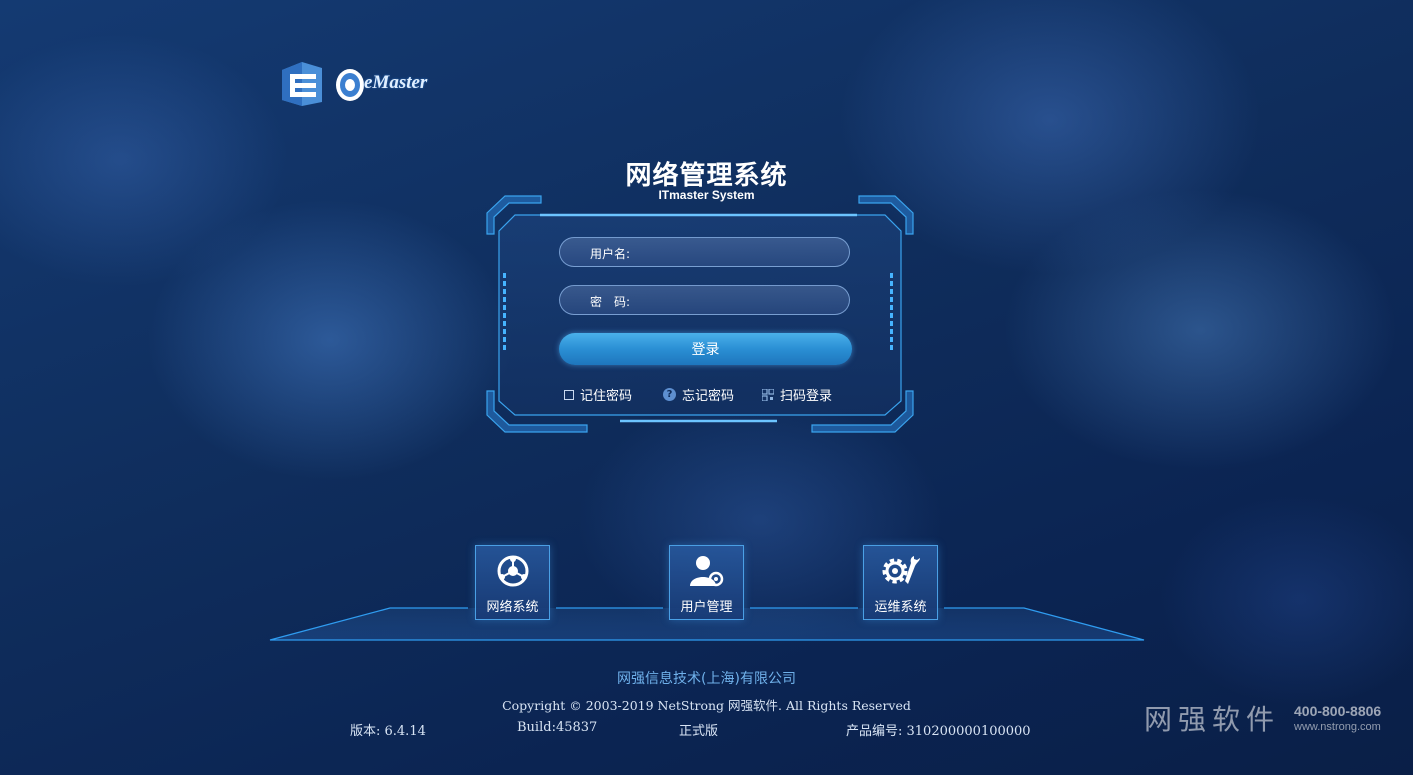 This screenshot has height=775, width=1413. What do you see at coordinates (388, 731) in the screenshot?
I see `version-text: 版本: 6.4.14` at bounding box center [388, 731].